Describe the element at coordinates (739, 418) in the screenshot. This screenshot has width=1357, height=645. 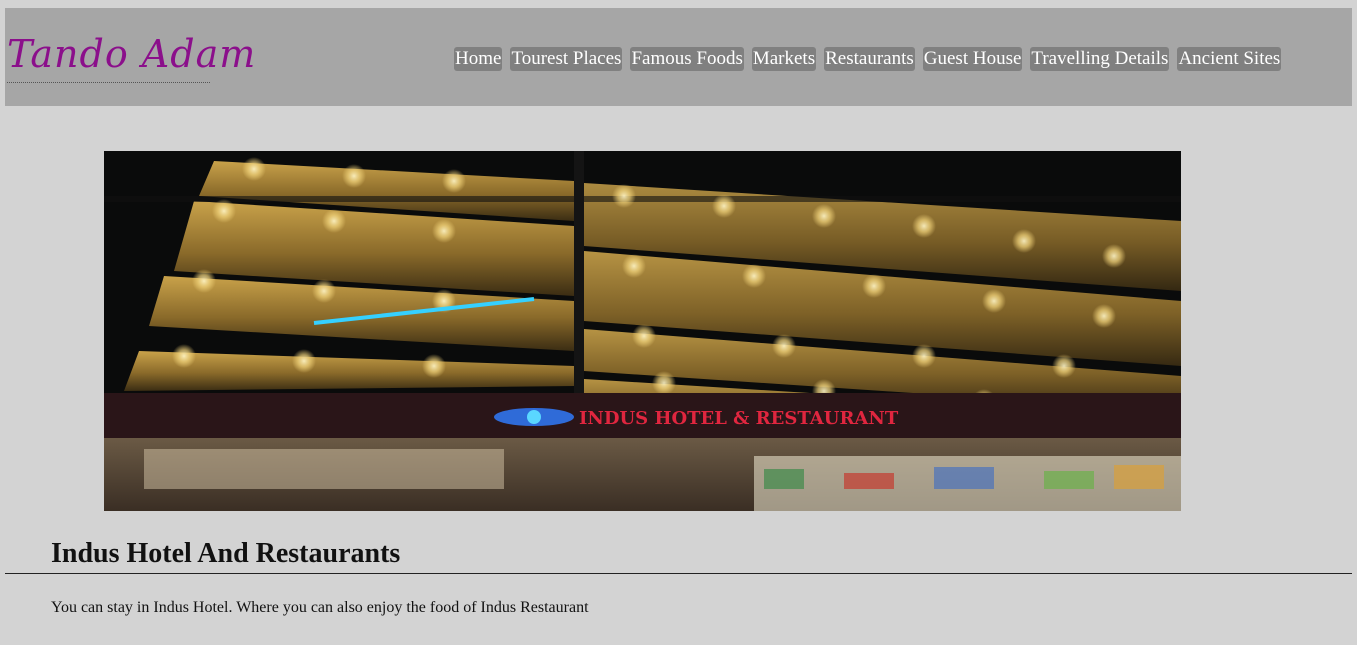
I see `hotel-sign-text: INDUS HOTEL & RESTAURANT` at that location.